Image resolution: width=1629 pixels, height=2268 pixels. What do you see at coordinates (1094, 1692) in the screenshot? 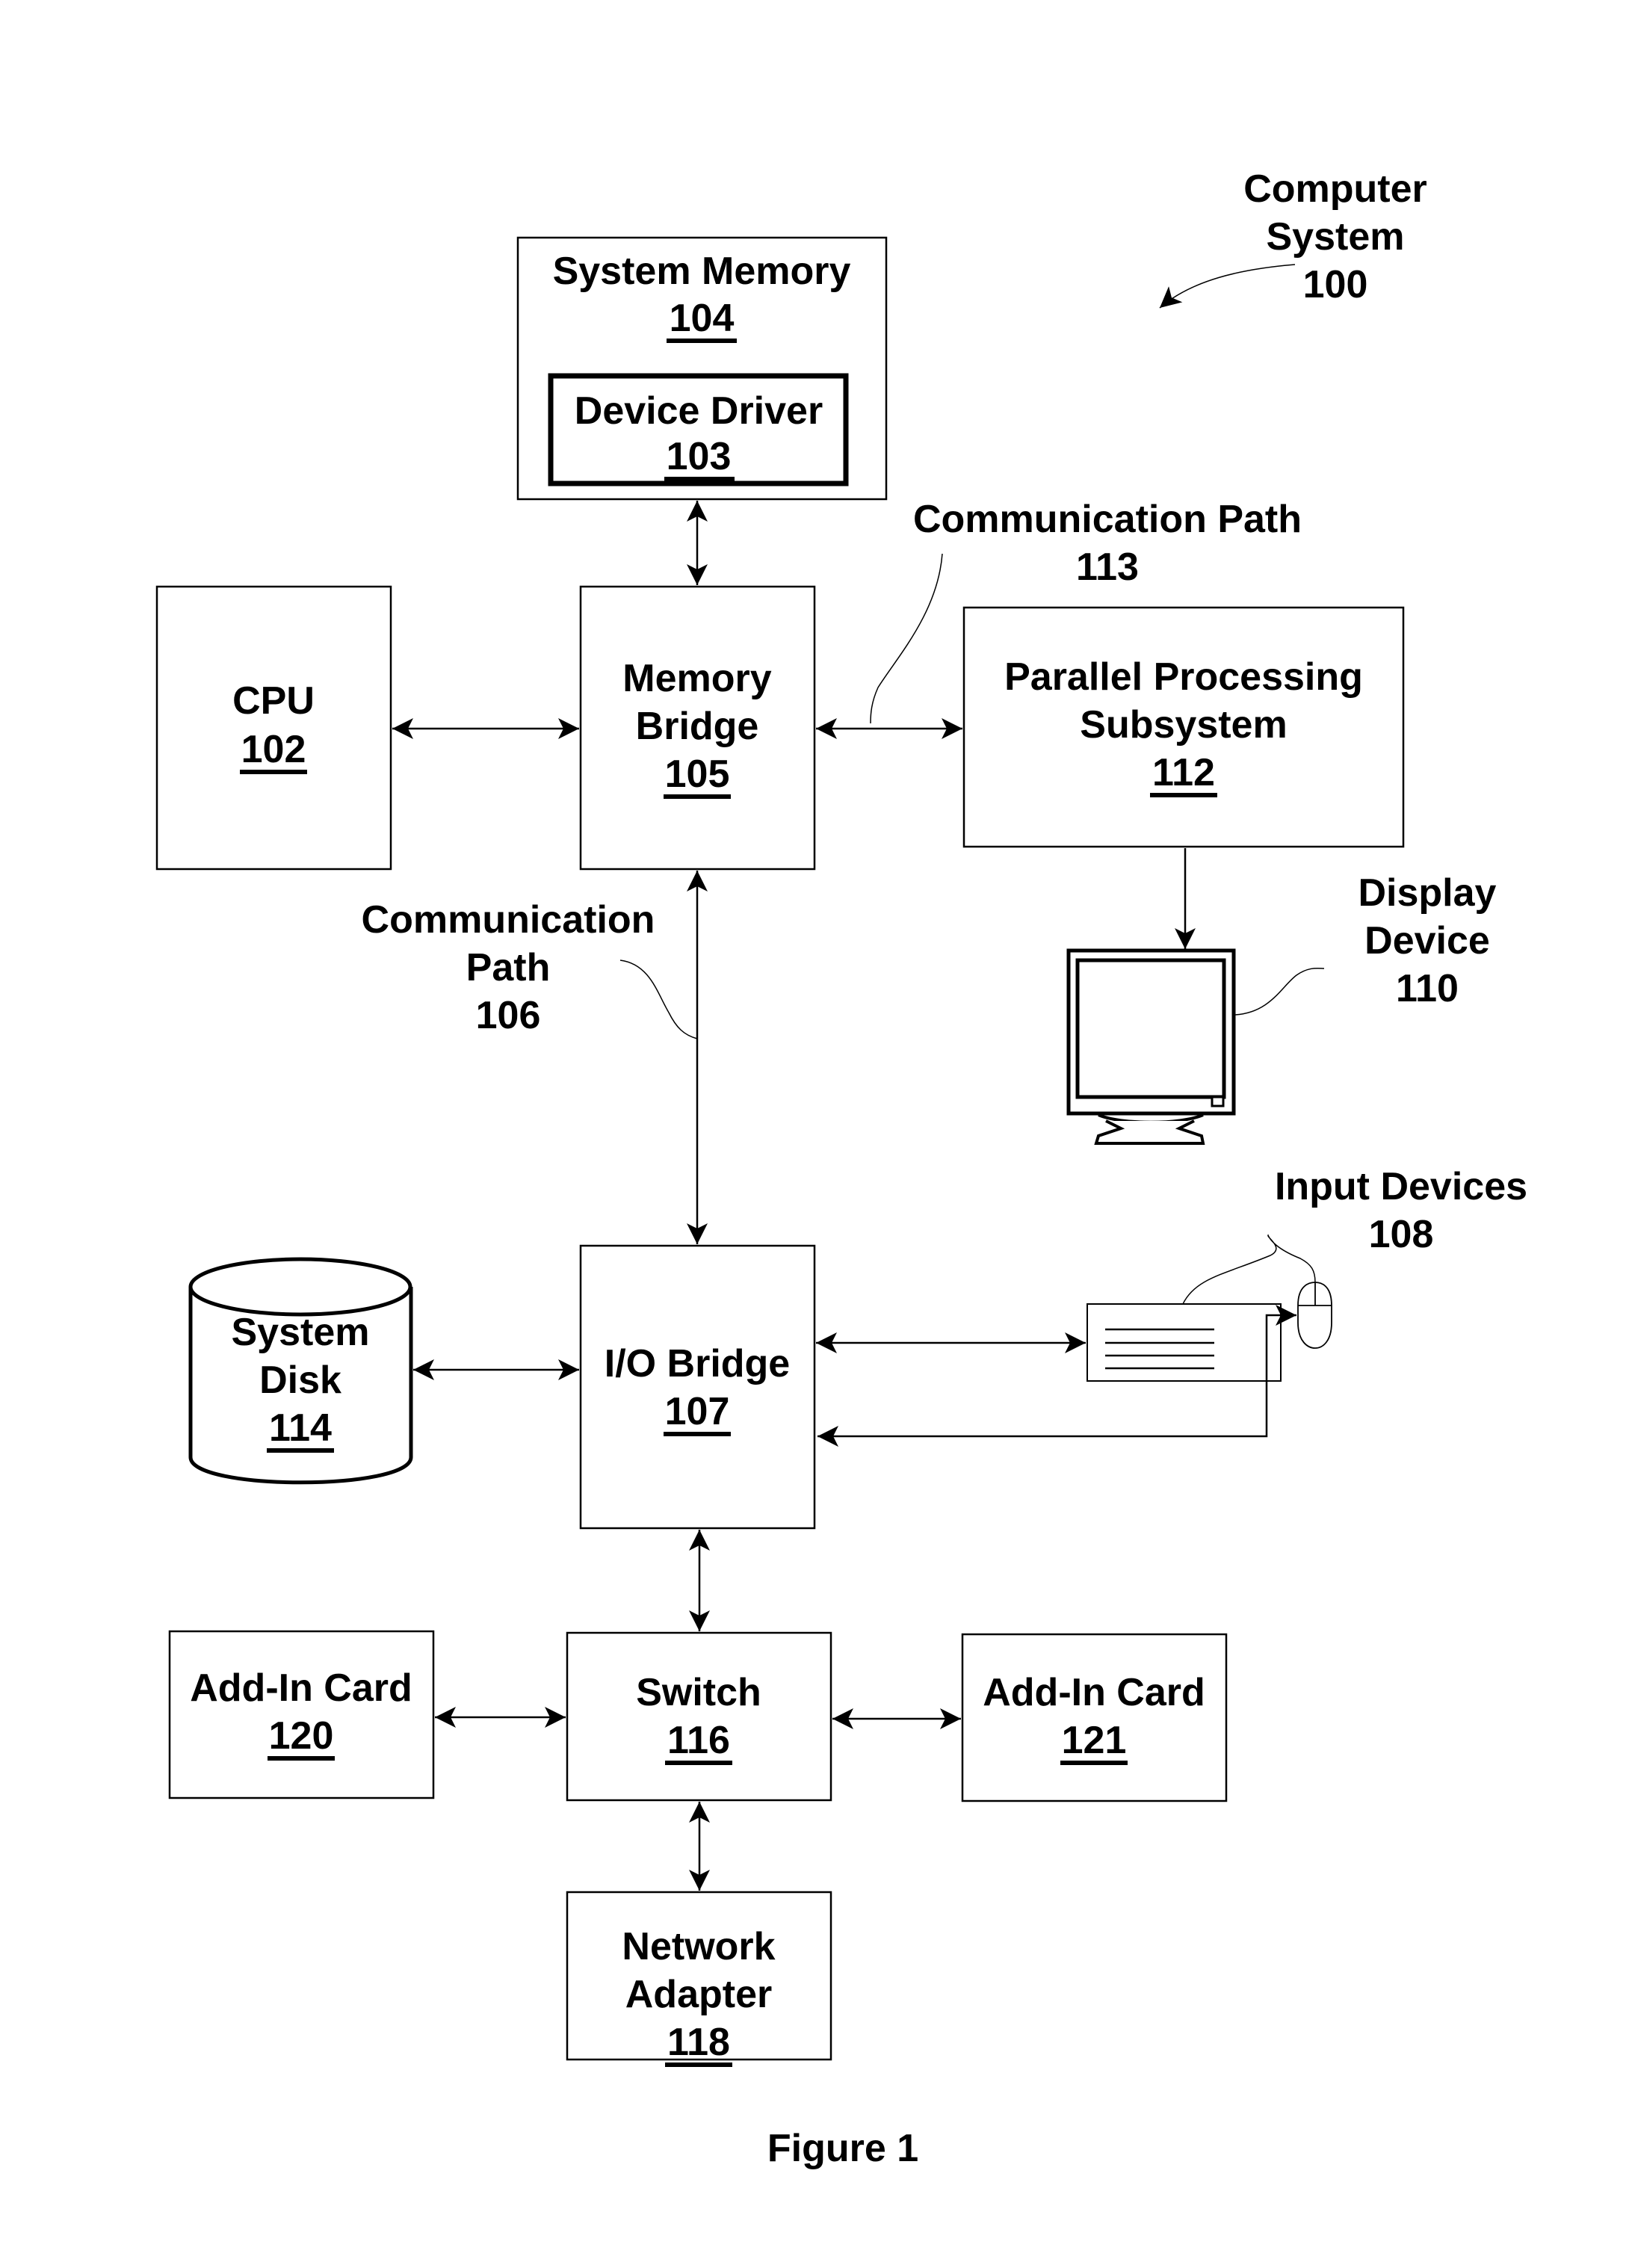
I see `add-in-card-121-name: Add-In Card` at bounding box center [1094, 1692].